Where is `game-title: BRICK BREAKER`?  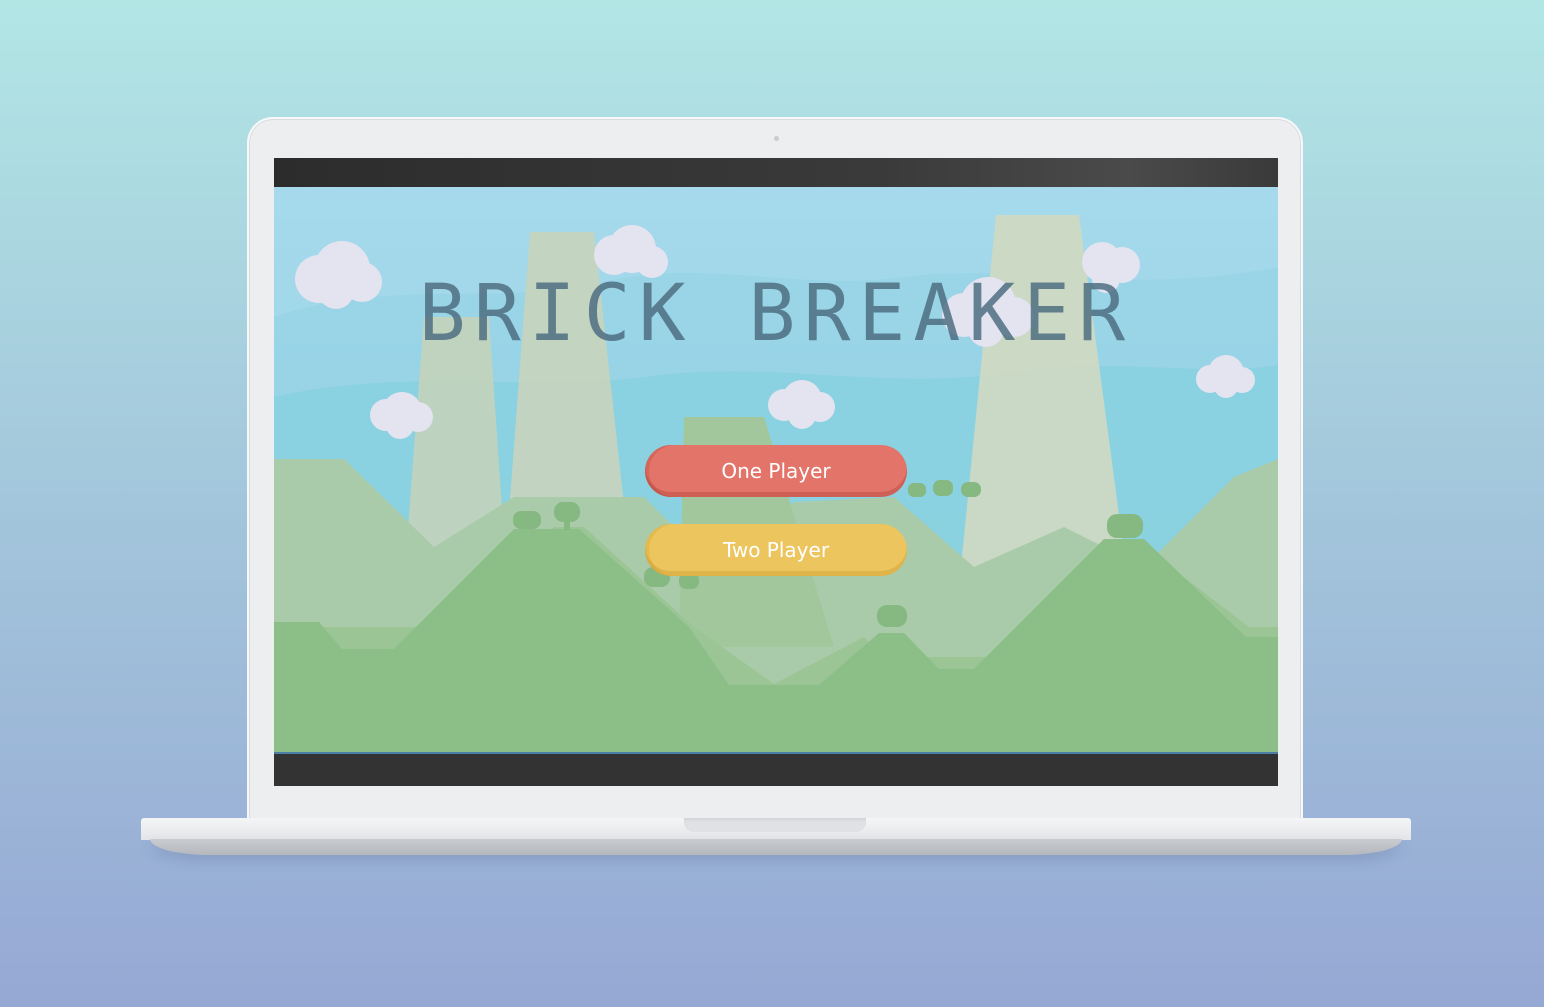 game-title: BRICK BREAKER is located at coordinates (776, 314).